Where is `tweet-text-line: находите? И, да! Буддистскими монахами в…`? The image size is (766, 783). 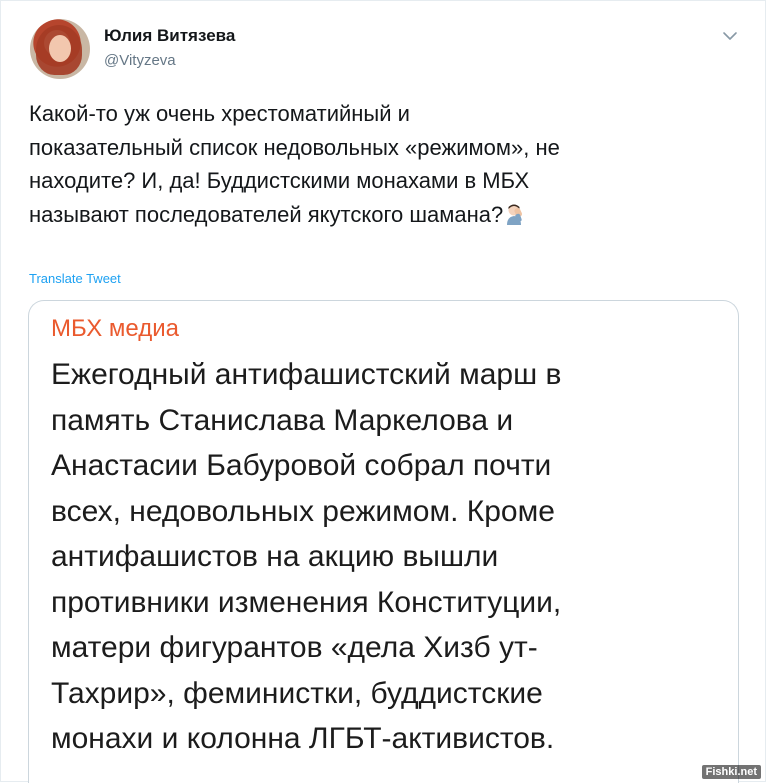 tweet-text-line: находите? И, да! Буддистскими монахами в… is located at coordinates (279, 180).